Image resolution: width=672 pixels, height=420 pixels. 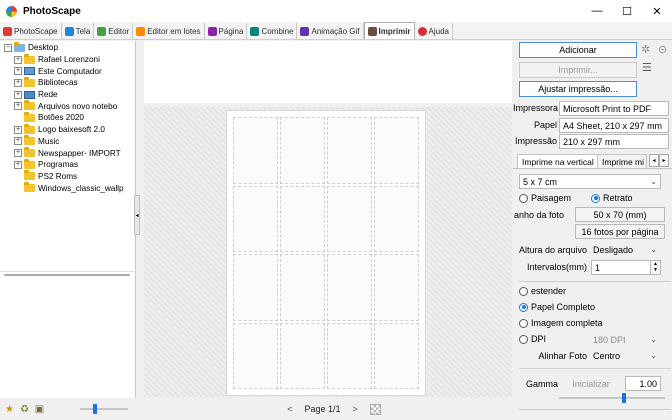 What do you see at coordinates (69, 48) in the screenshot?
I see `tree-item-desktop: − Desktop` at bounding box center [69, 48].